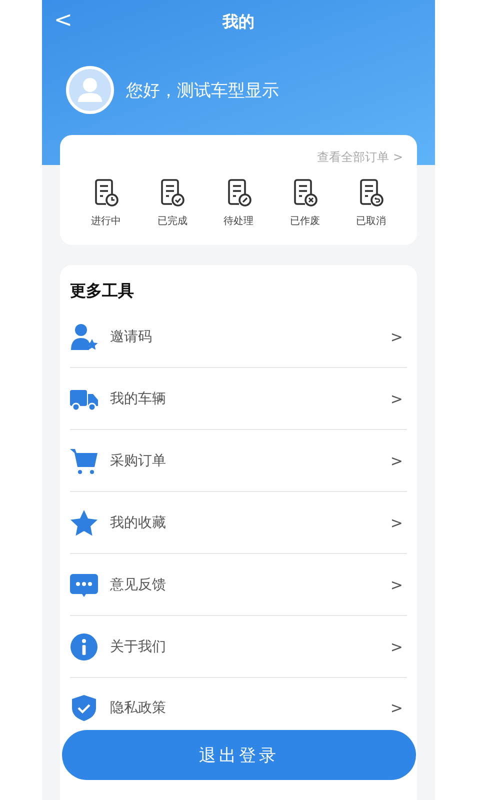 The image size is (480, 800). Describe the element at coordinates (238, 703) in the screenshot. I see `menu-item: 隐私政策 >` at that location.